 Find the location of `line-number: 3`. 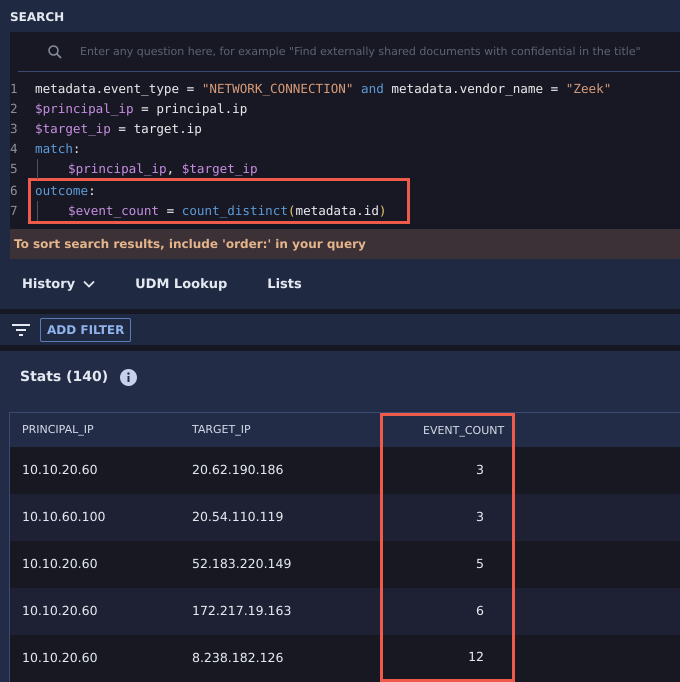

line-number: 3 is located at coordinates (14, 129).